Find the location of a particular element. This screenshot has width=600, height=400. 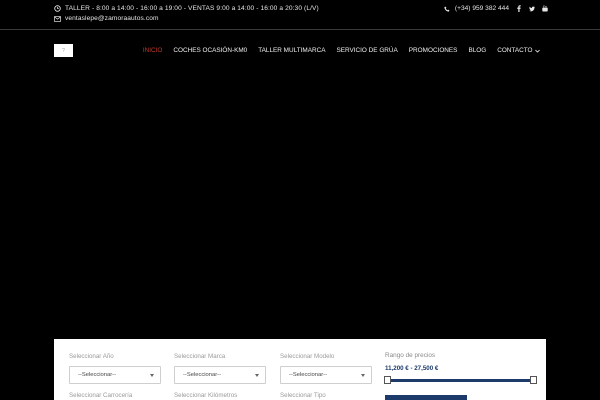

year-label: Seleccionar Año is located at coordinates (91, 356).